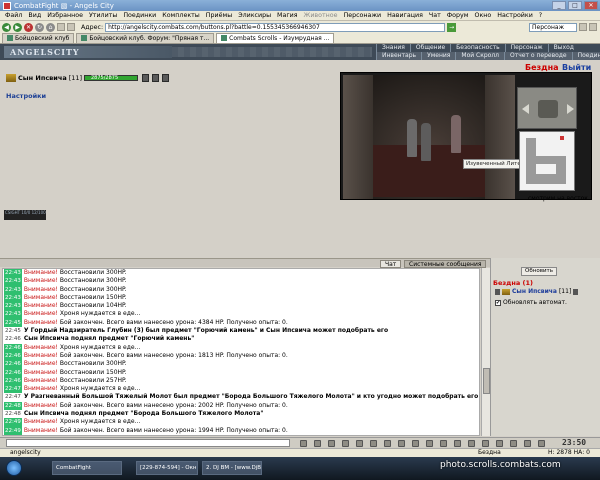 The height and width of the screenshot is (480, 600). What do you see at coordinates (219, 15) in the screenshot?
I see `menu-item: Приёмы` at bounding box center [219, 15].